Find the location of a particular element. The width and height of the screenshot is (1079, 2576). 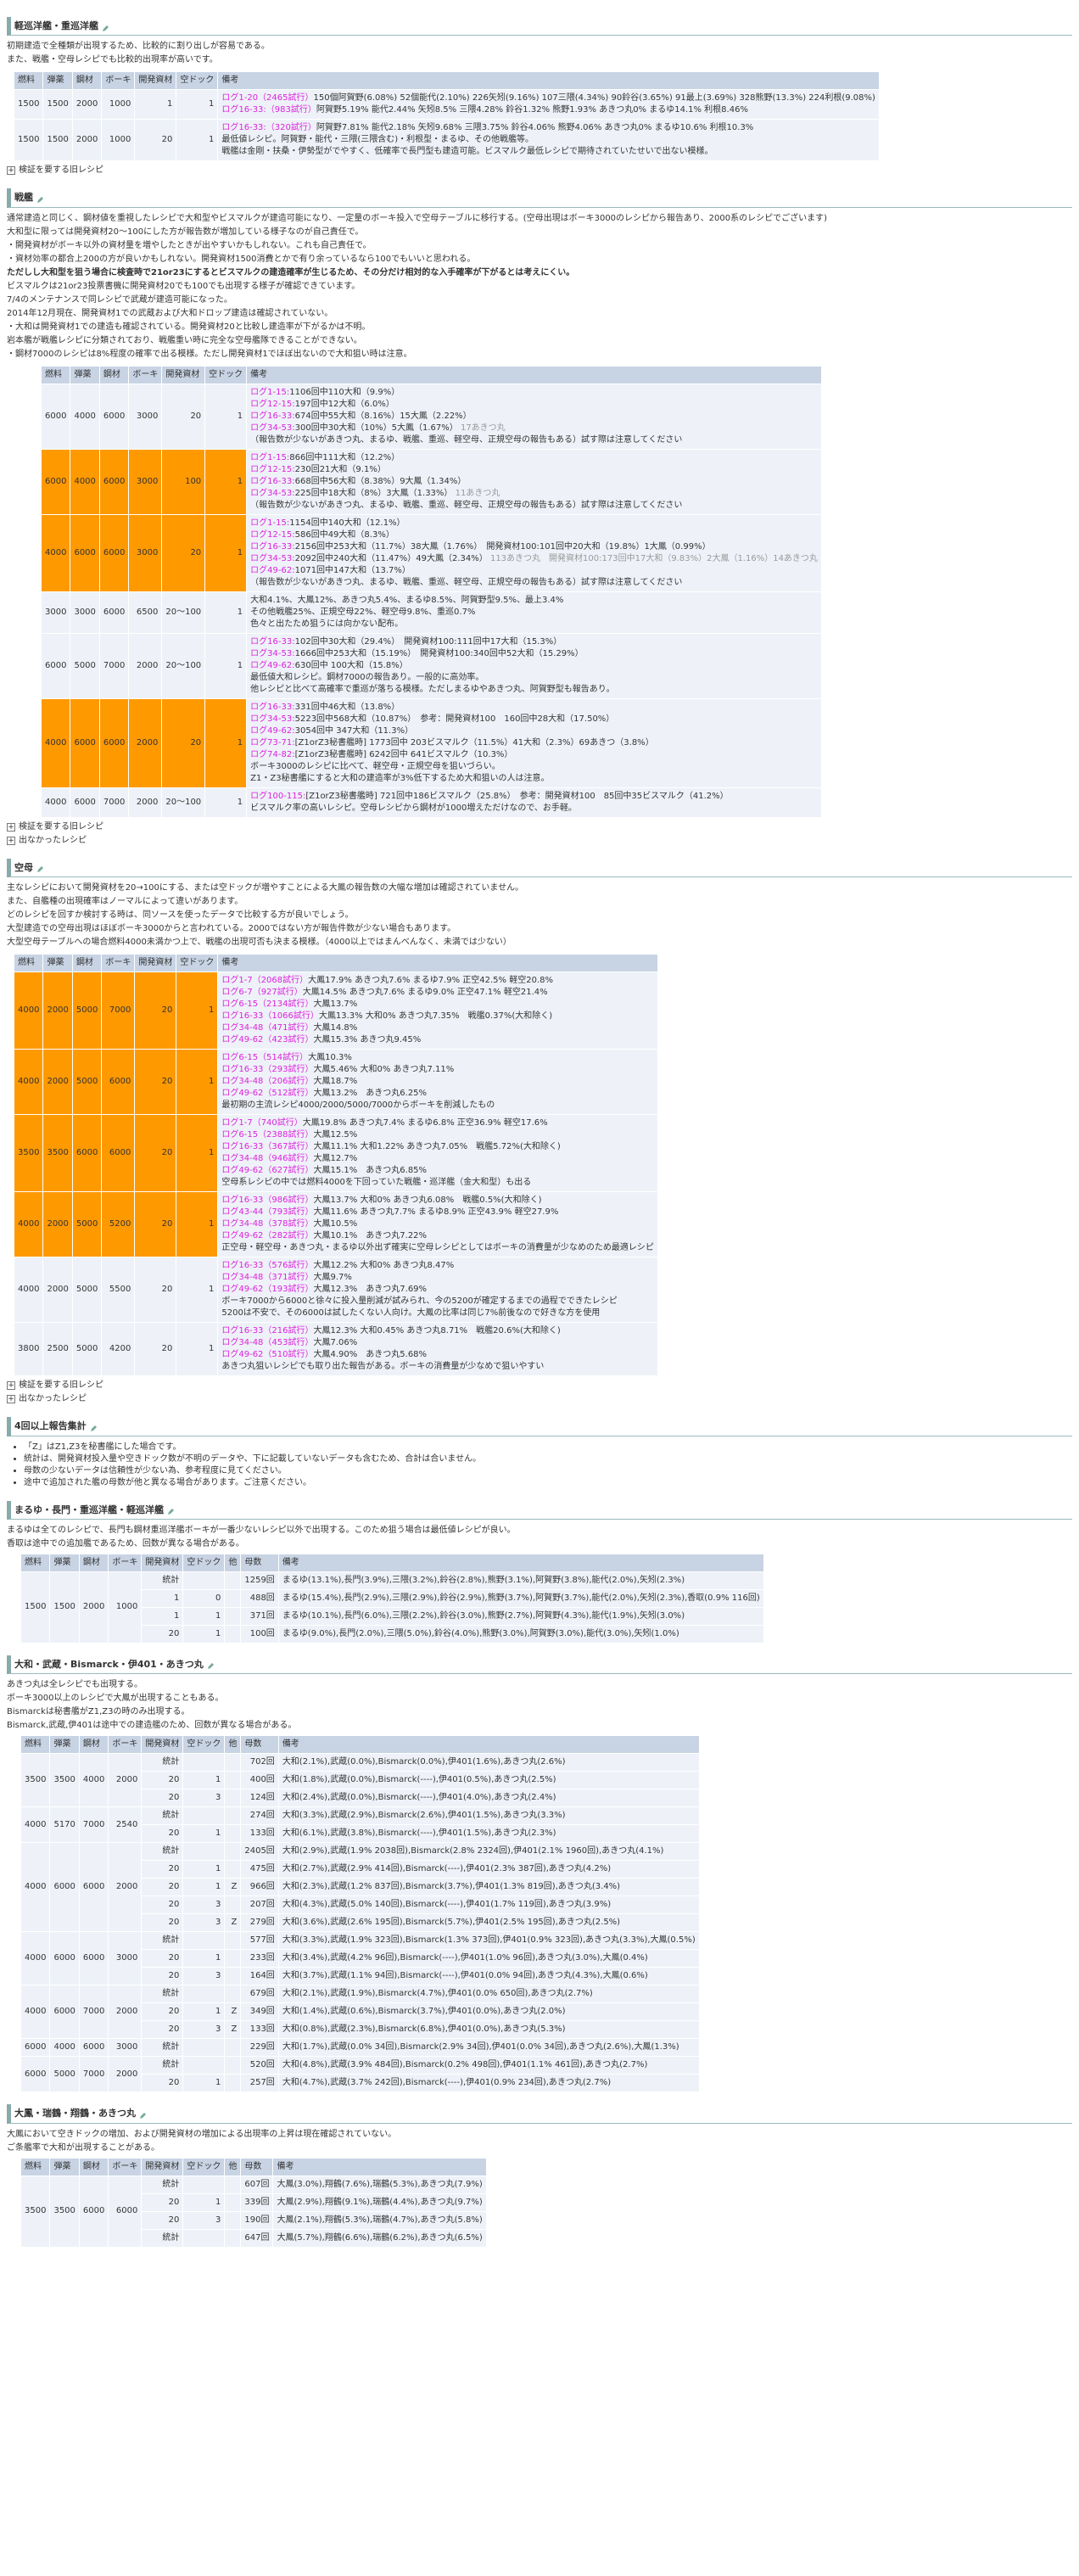

log-link: ログ100-115: is located at coordinates (277, 796).